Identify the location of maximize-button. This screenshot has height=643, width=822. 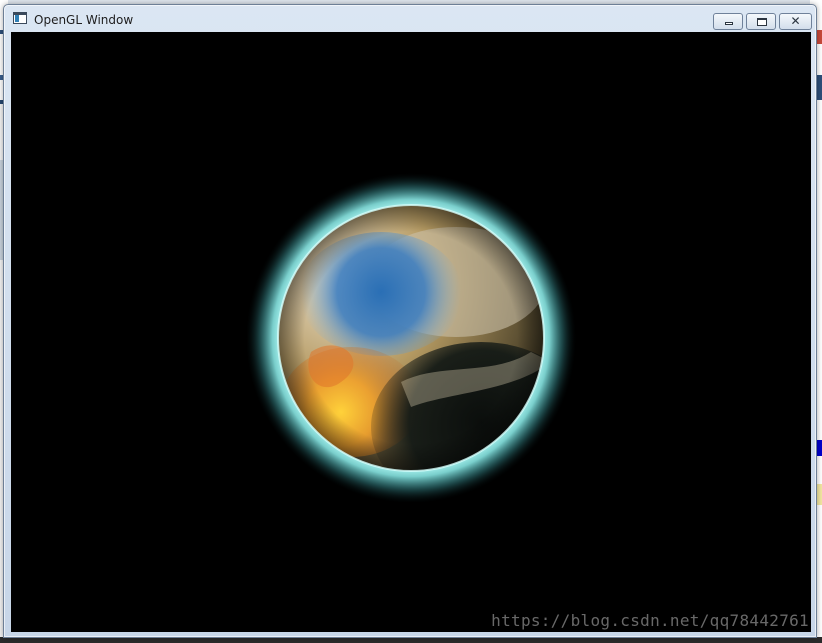
(761, 21).